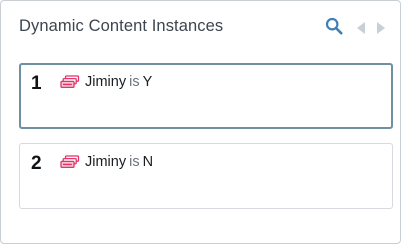 This screenshot has height=244, width=401. I want to click on previous-arrow-icon, so click(361, 30).